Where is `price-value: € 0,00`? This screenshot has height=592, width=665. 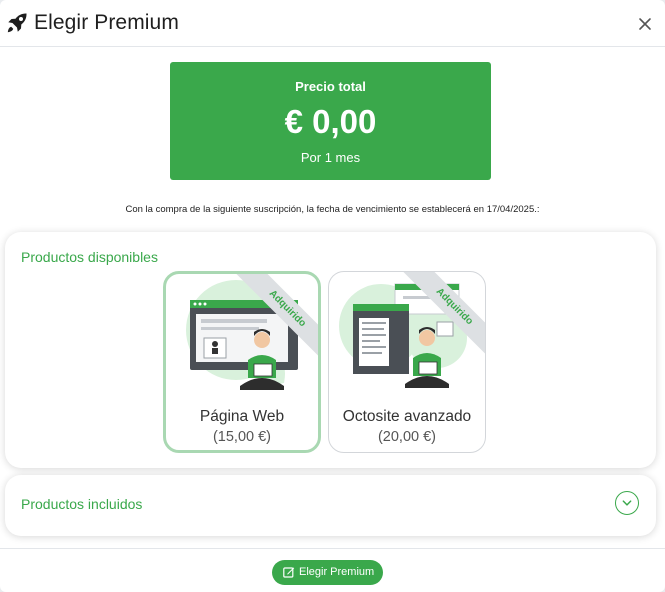
price-value: € 0,00 is located at coordinates (330, 121).